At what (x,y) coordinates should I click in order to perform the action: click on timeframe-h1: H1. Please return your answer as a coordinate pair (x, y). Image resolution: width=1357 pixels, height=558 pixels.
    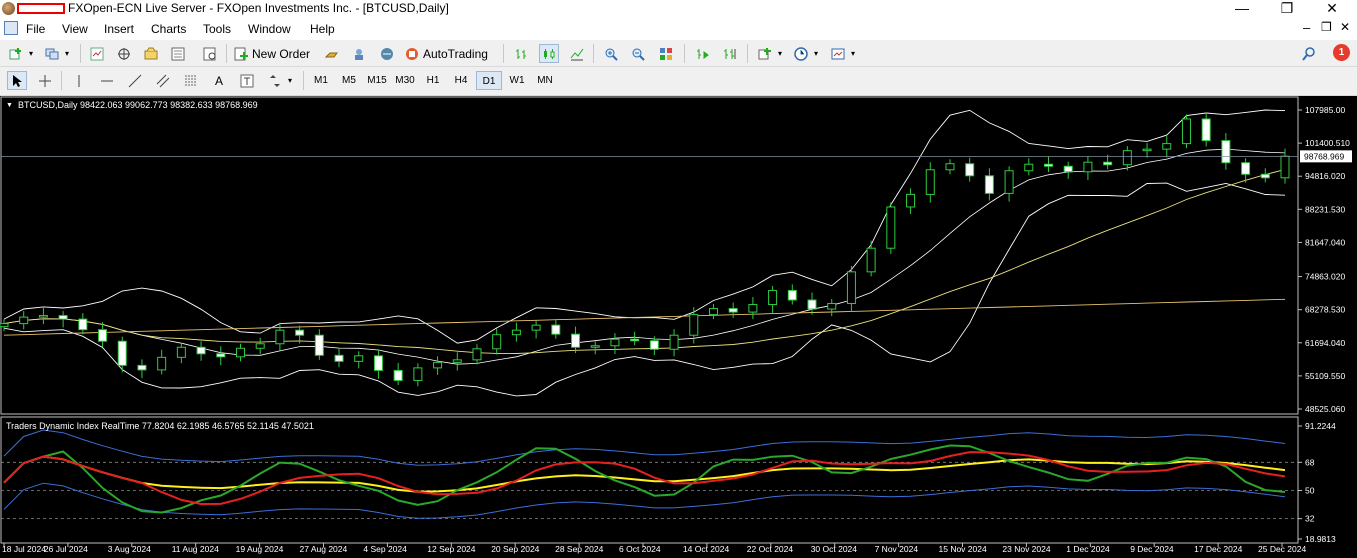
    Looking at the image, I should click on (433, 80).